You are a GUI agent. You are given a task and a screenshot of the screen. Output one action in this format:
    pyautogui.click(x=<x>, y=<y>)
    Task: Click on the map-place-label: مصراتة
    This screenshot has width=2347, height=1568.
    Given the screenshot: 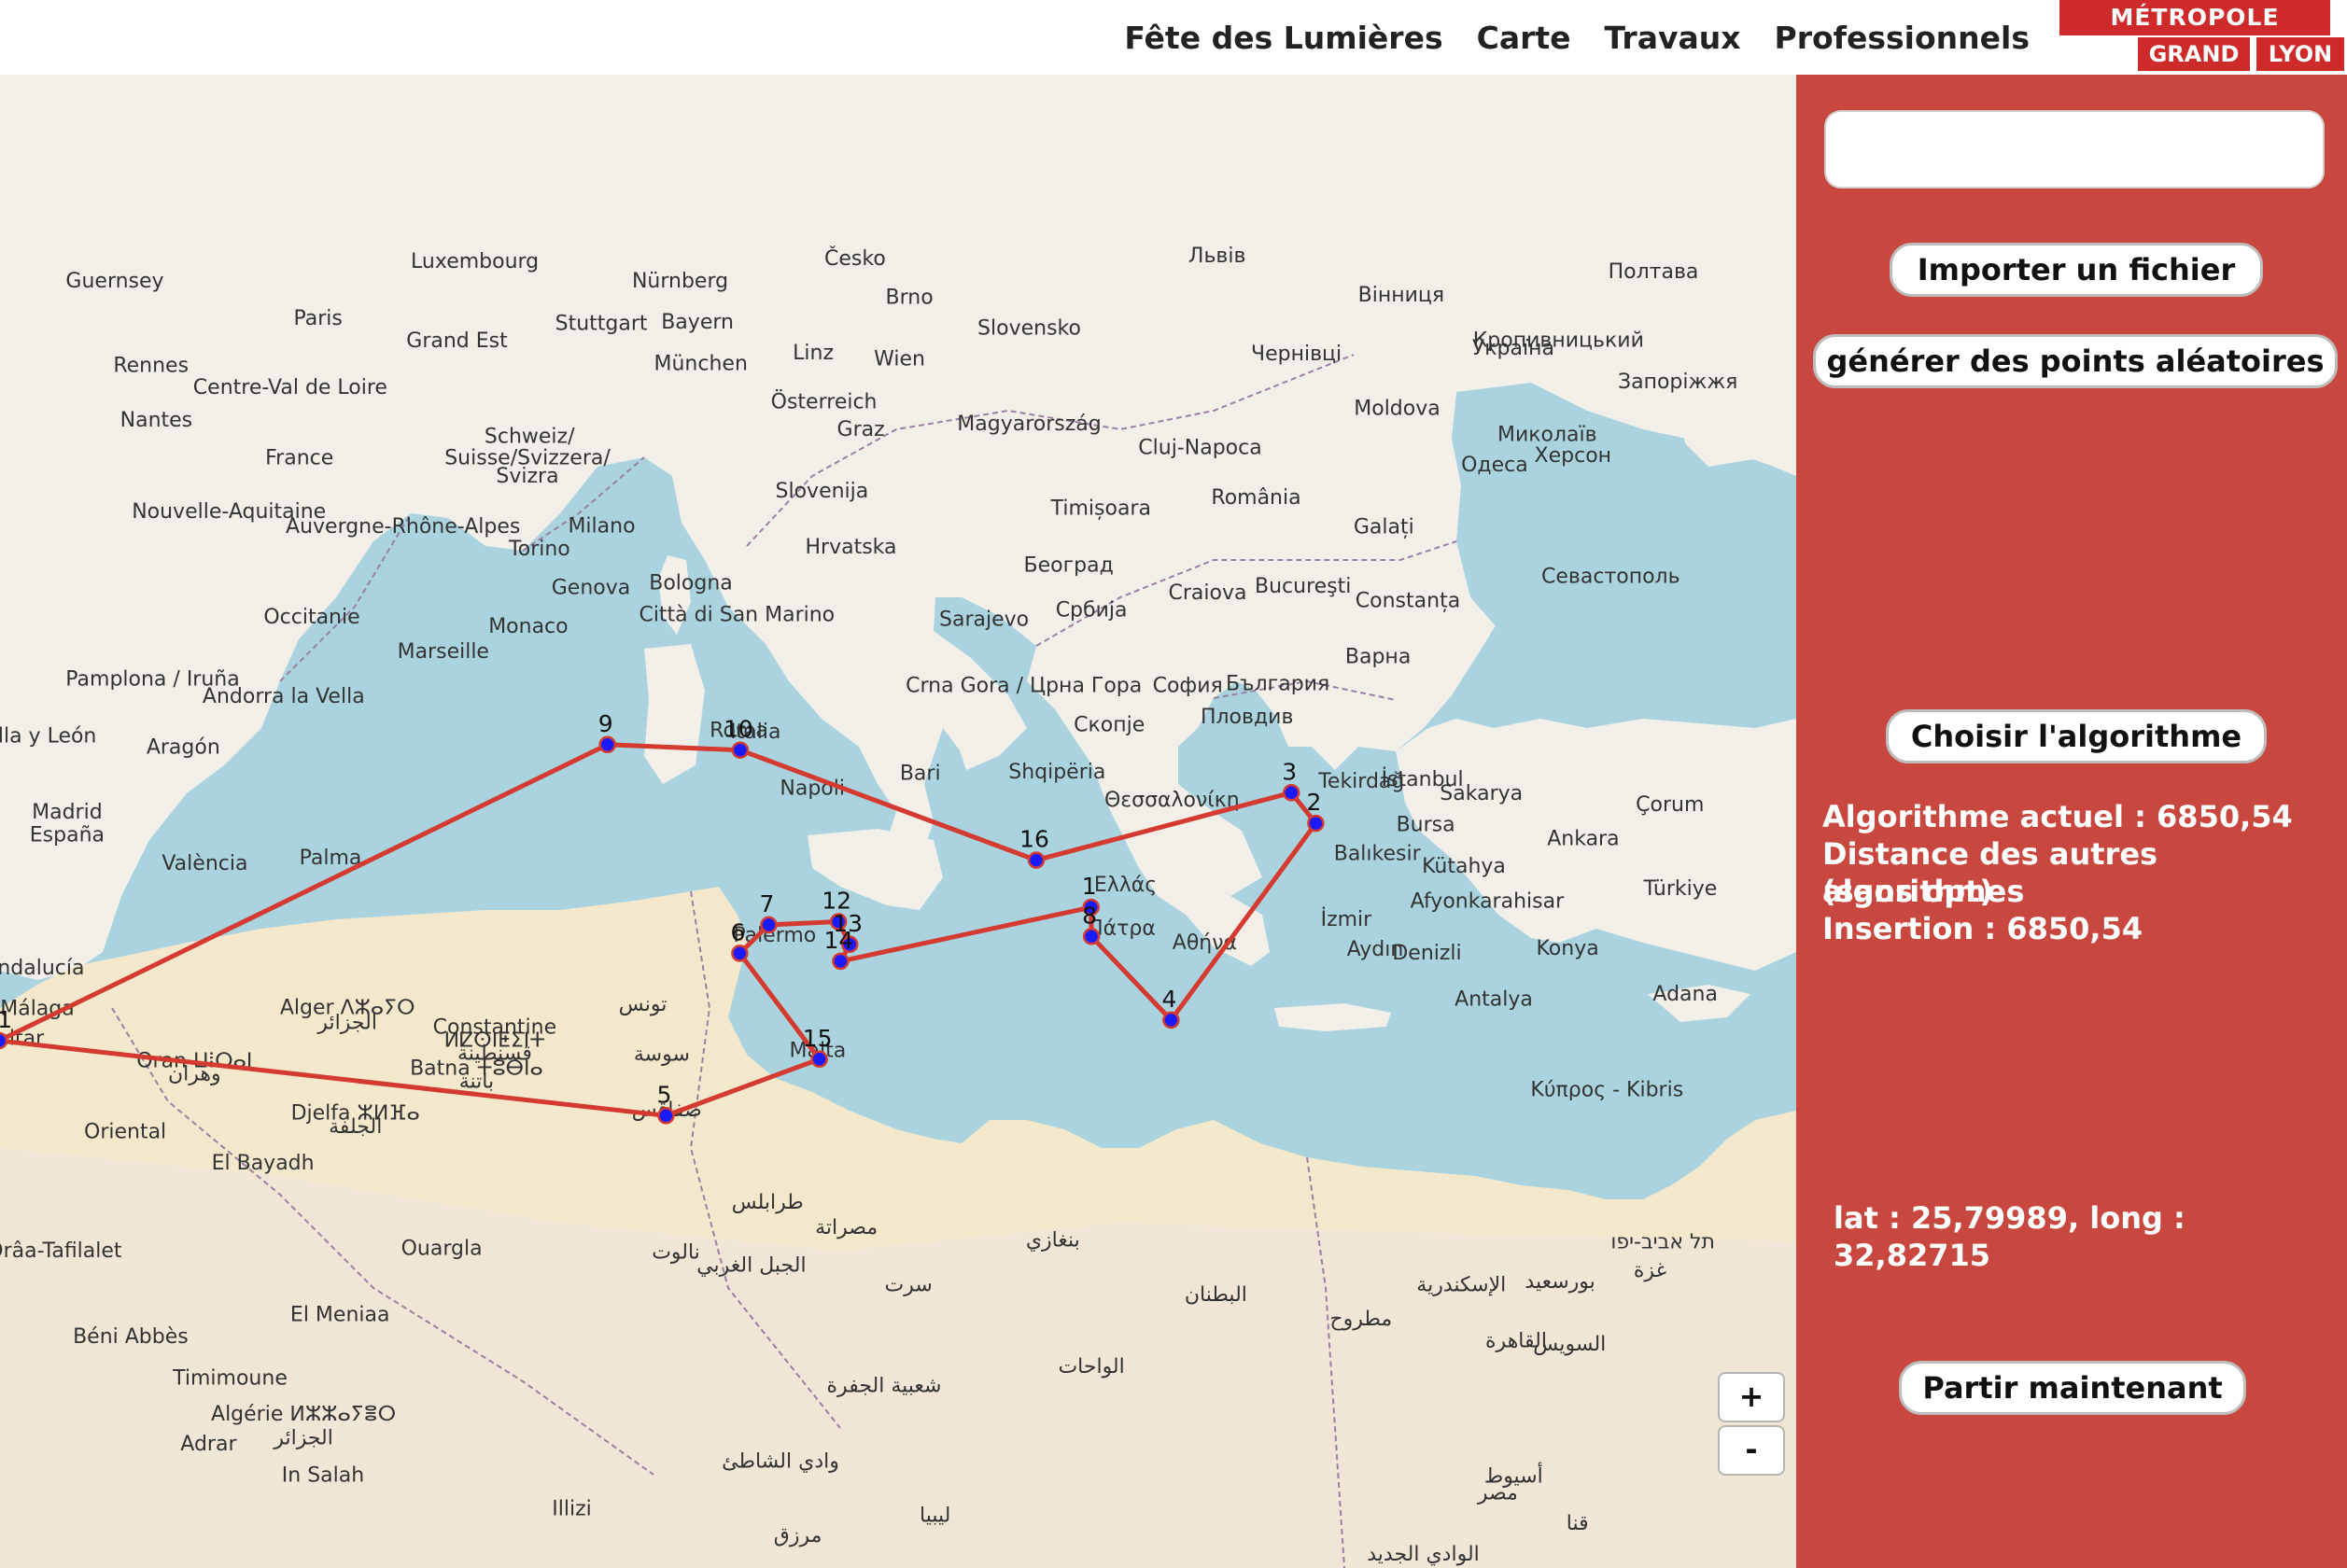 What is the action you would take?
    pyautogui.click(x=846, y=1227)
    